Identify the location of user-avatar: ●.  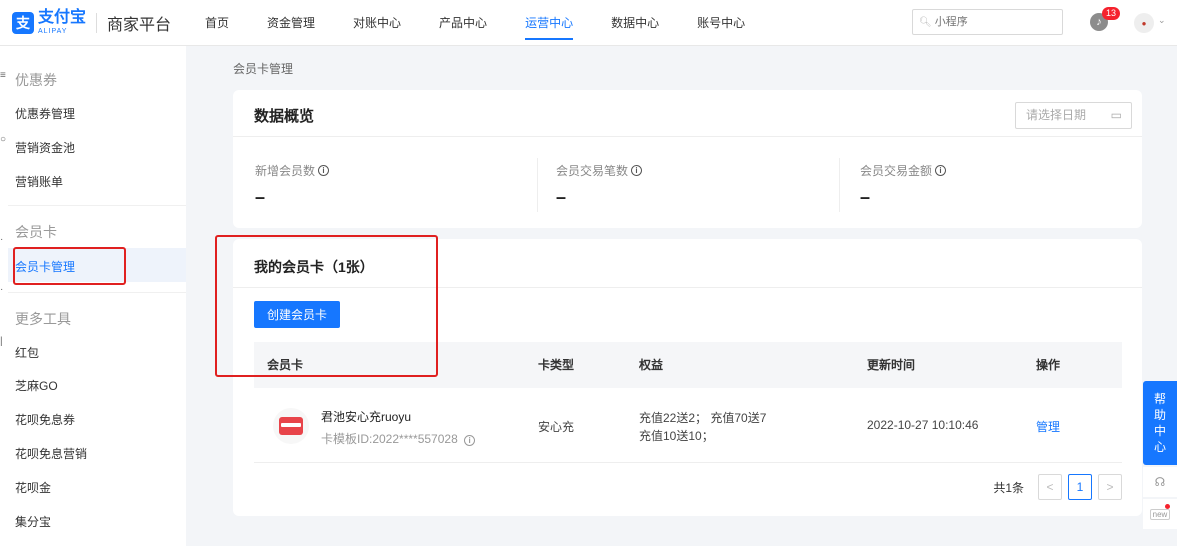
(1144, 23).